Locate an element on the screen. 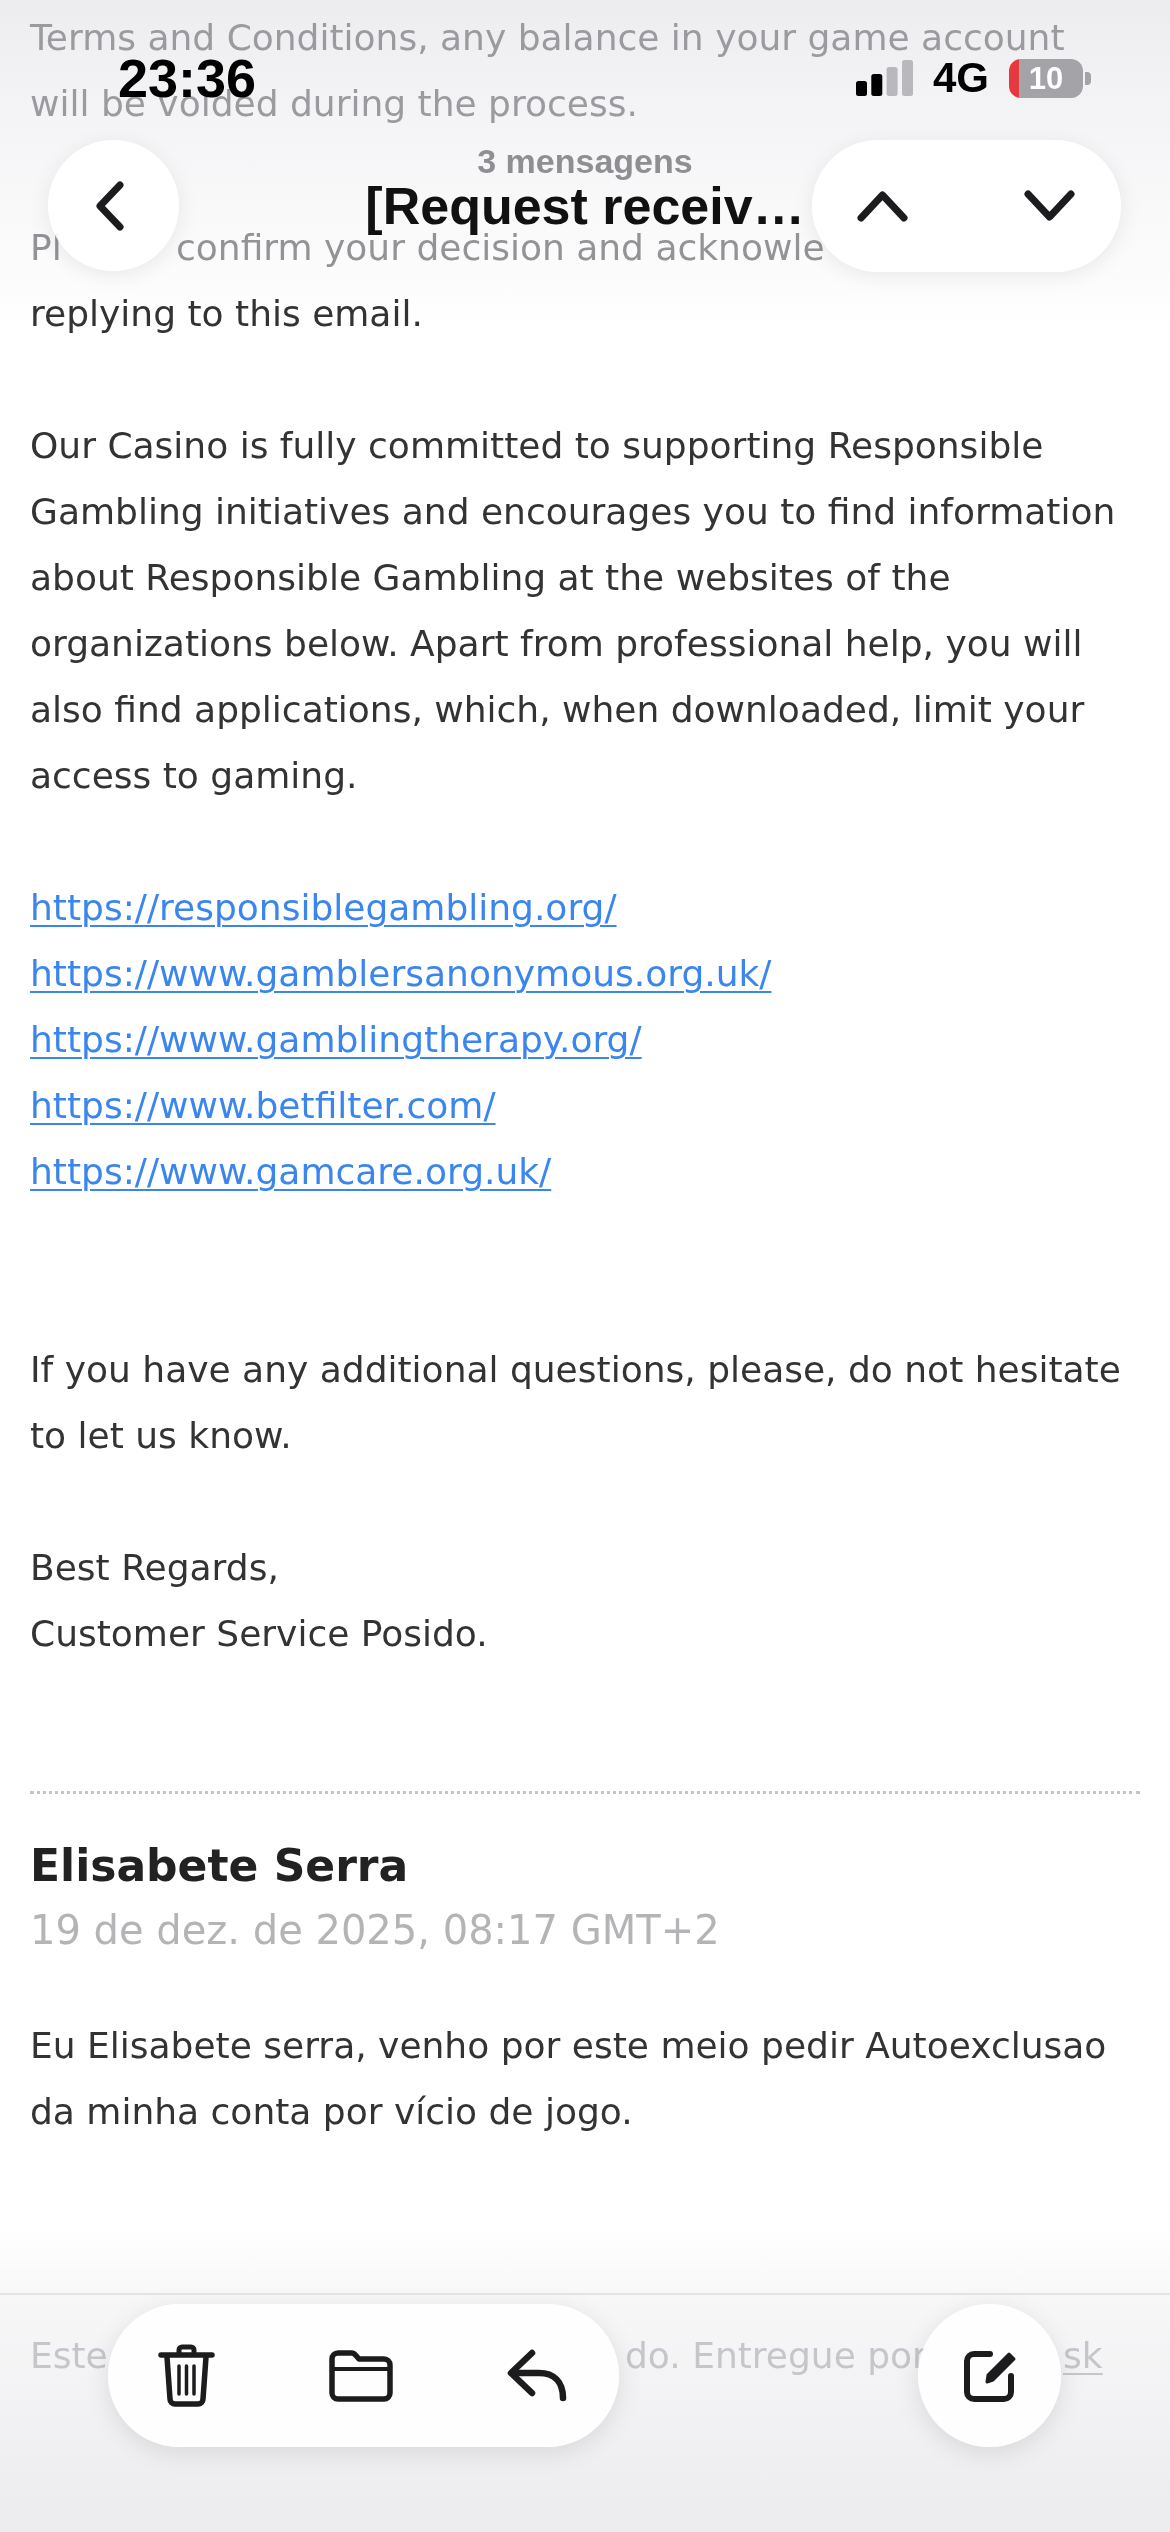 The height and width of the screenshot is (2532, 1170). chevron-down-icon is located at coordinates (1049, 206).